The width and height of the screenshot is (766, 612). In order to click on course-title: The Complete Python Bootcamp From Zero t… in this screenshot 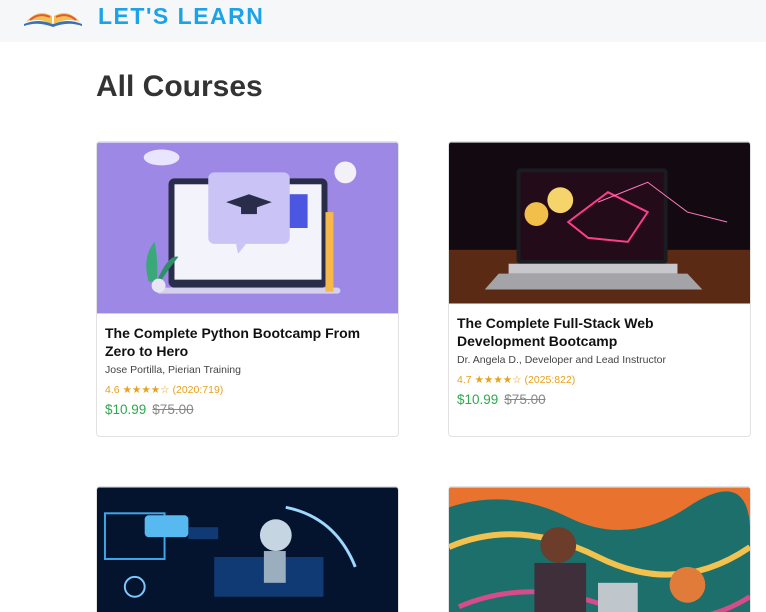, I will do `click(247, 342)`.